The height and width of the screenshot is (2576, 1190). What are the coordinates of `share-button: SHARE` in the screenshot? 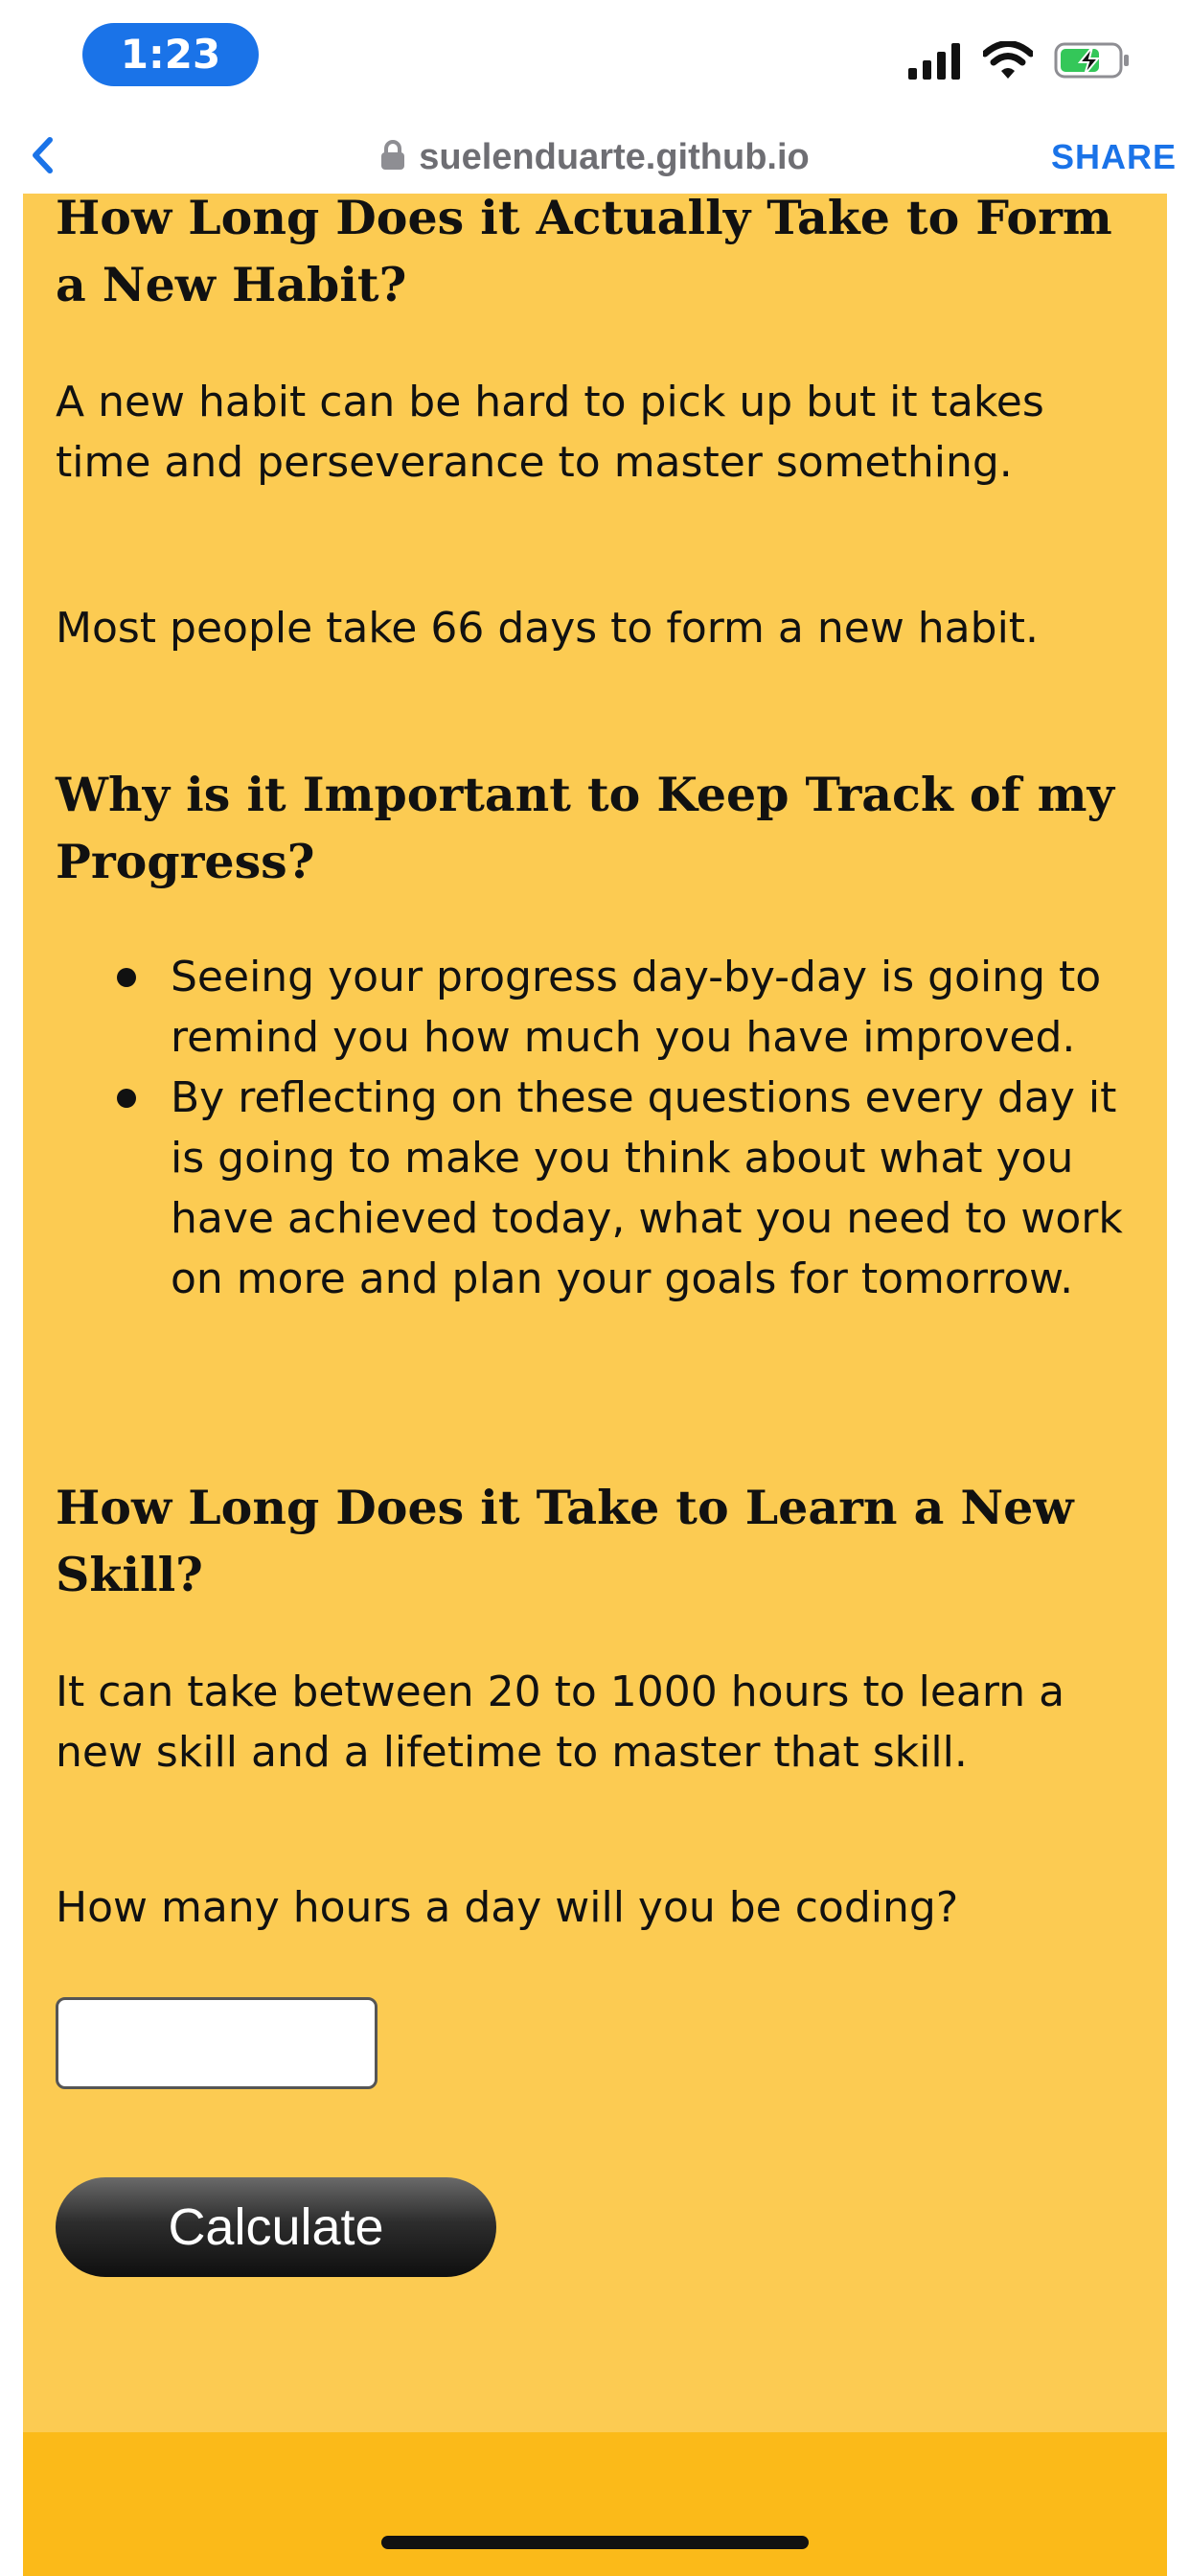 It's located at (1114, 158).